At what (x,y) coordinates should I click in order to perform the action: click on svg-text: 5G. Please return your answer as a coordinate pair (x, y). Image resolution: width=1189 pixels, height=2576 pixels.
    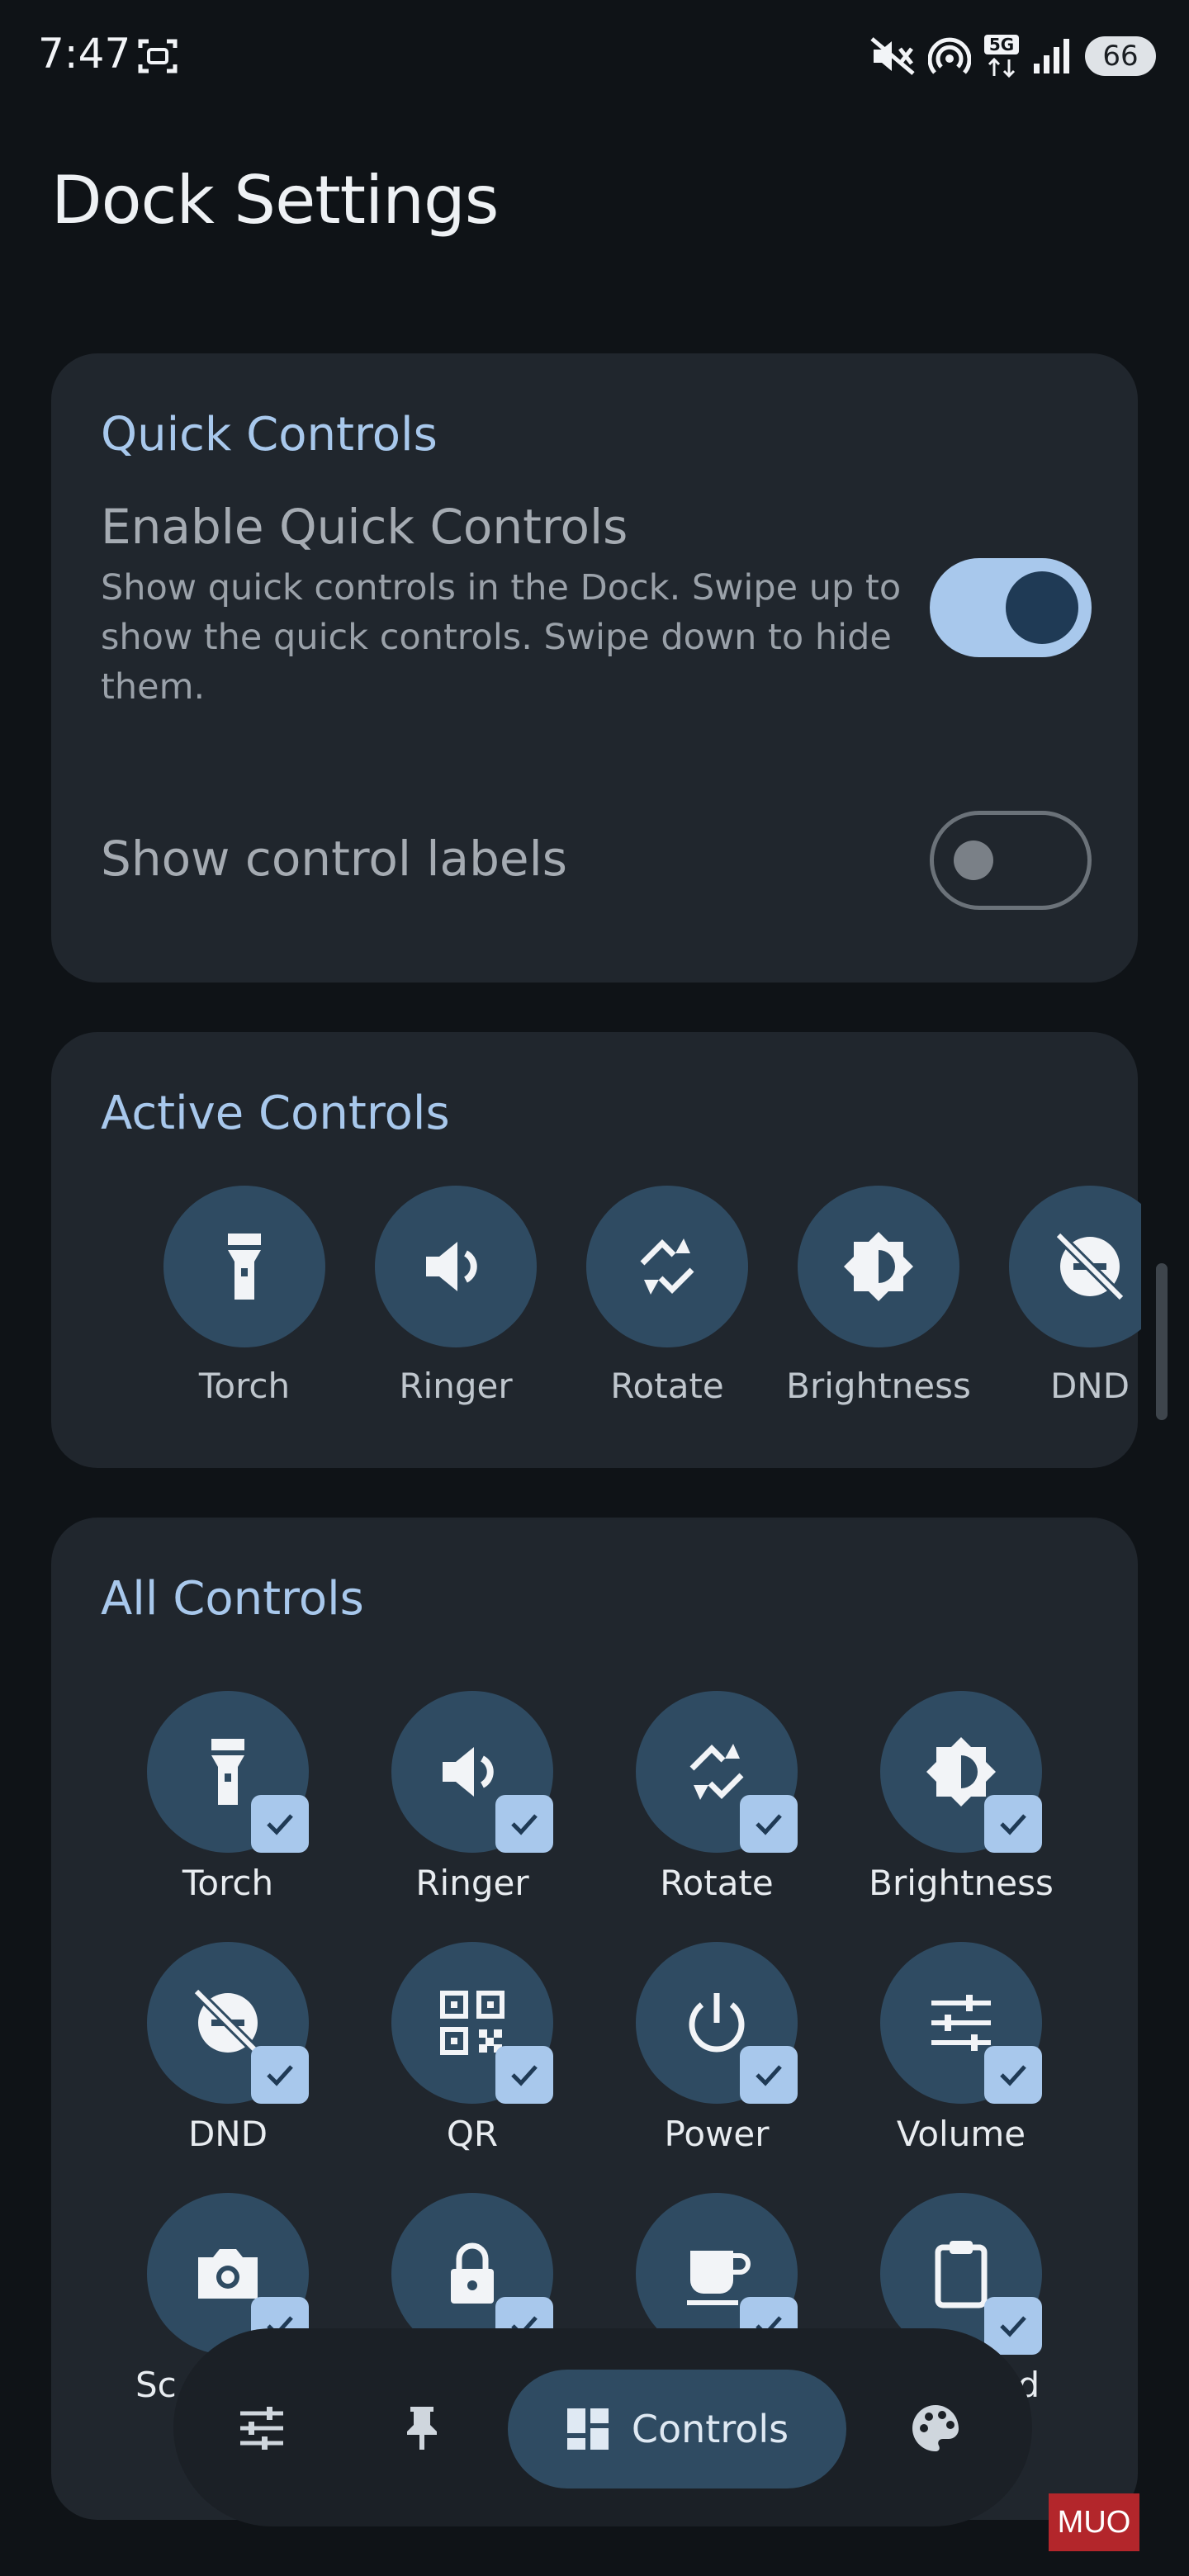
    Looking at the image, I should click on (1001, 44).